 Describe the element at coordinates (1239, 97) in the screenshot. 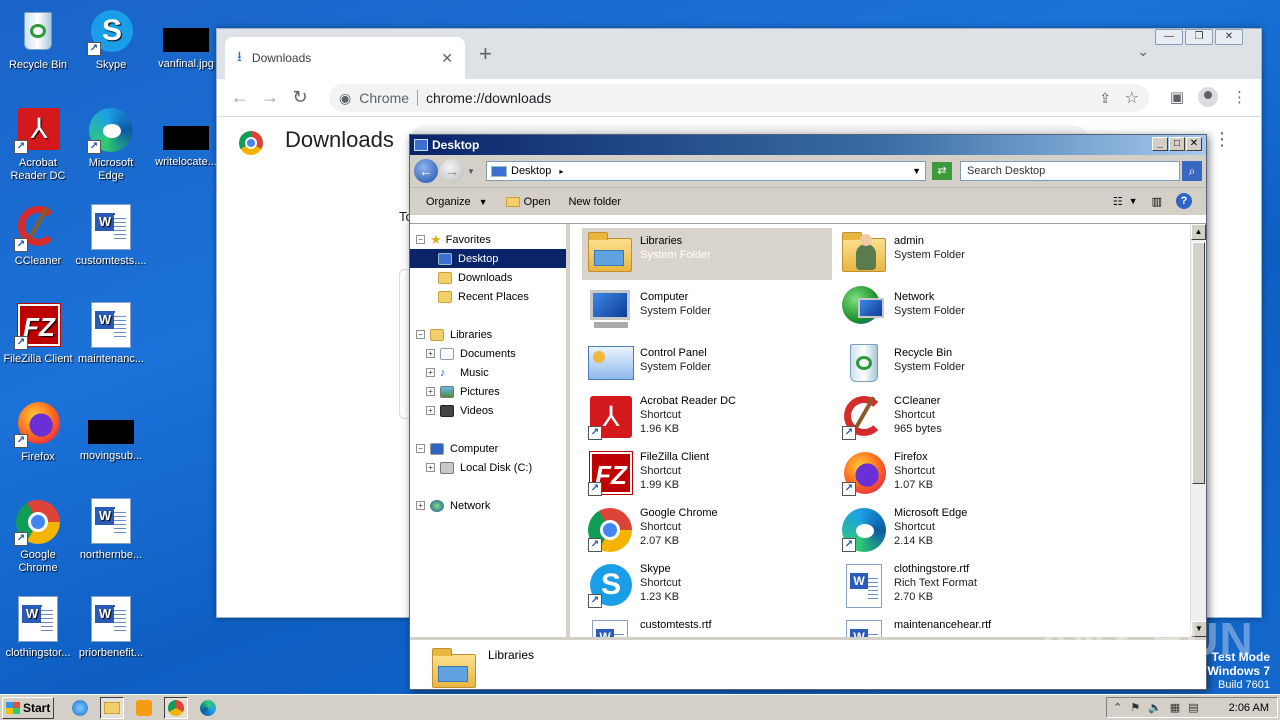

I see `menu-kebab-icon: ⋮` at that location.